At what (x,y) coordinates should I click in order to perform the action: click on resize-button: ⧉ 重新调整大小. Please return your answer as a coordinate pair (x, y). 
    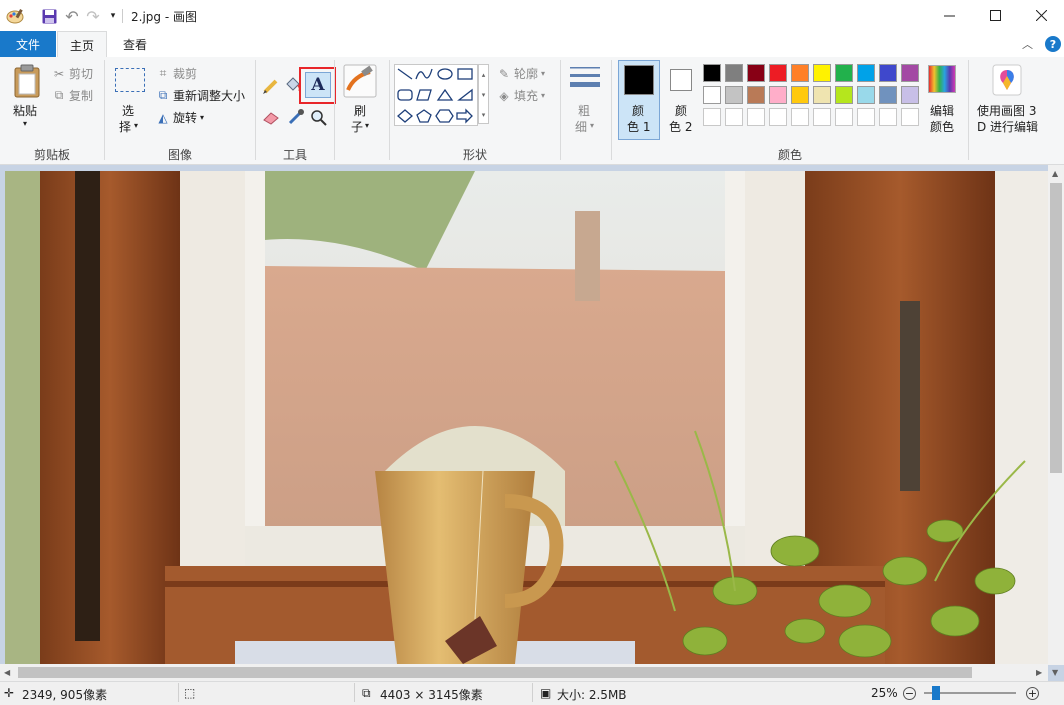
    Looking at the image, I should click on (200, 95).